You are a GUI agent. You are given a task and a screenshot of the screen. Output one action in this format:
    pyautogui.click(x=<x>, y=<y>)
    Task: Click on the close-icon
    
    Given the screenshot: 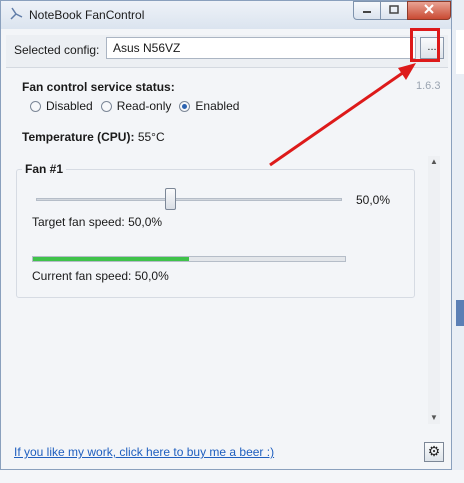 What is the action you would take?
    pyautogui.click(x=429, y=10)
    